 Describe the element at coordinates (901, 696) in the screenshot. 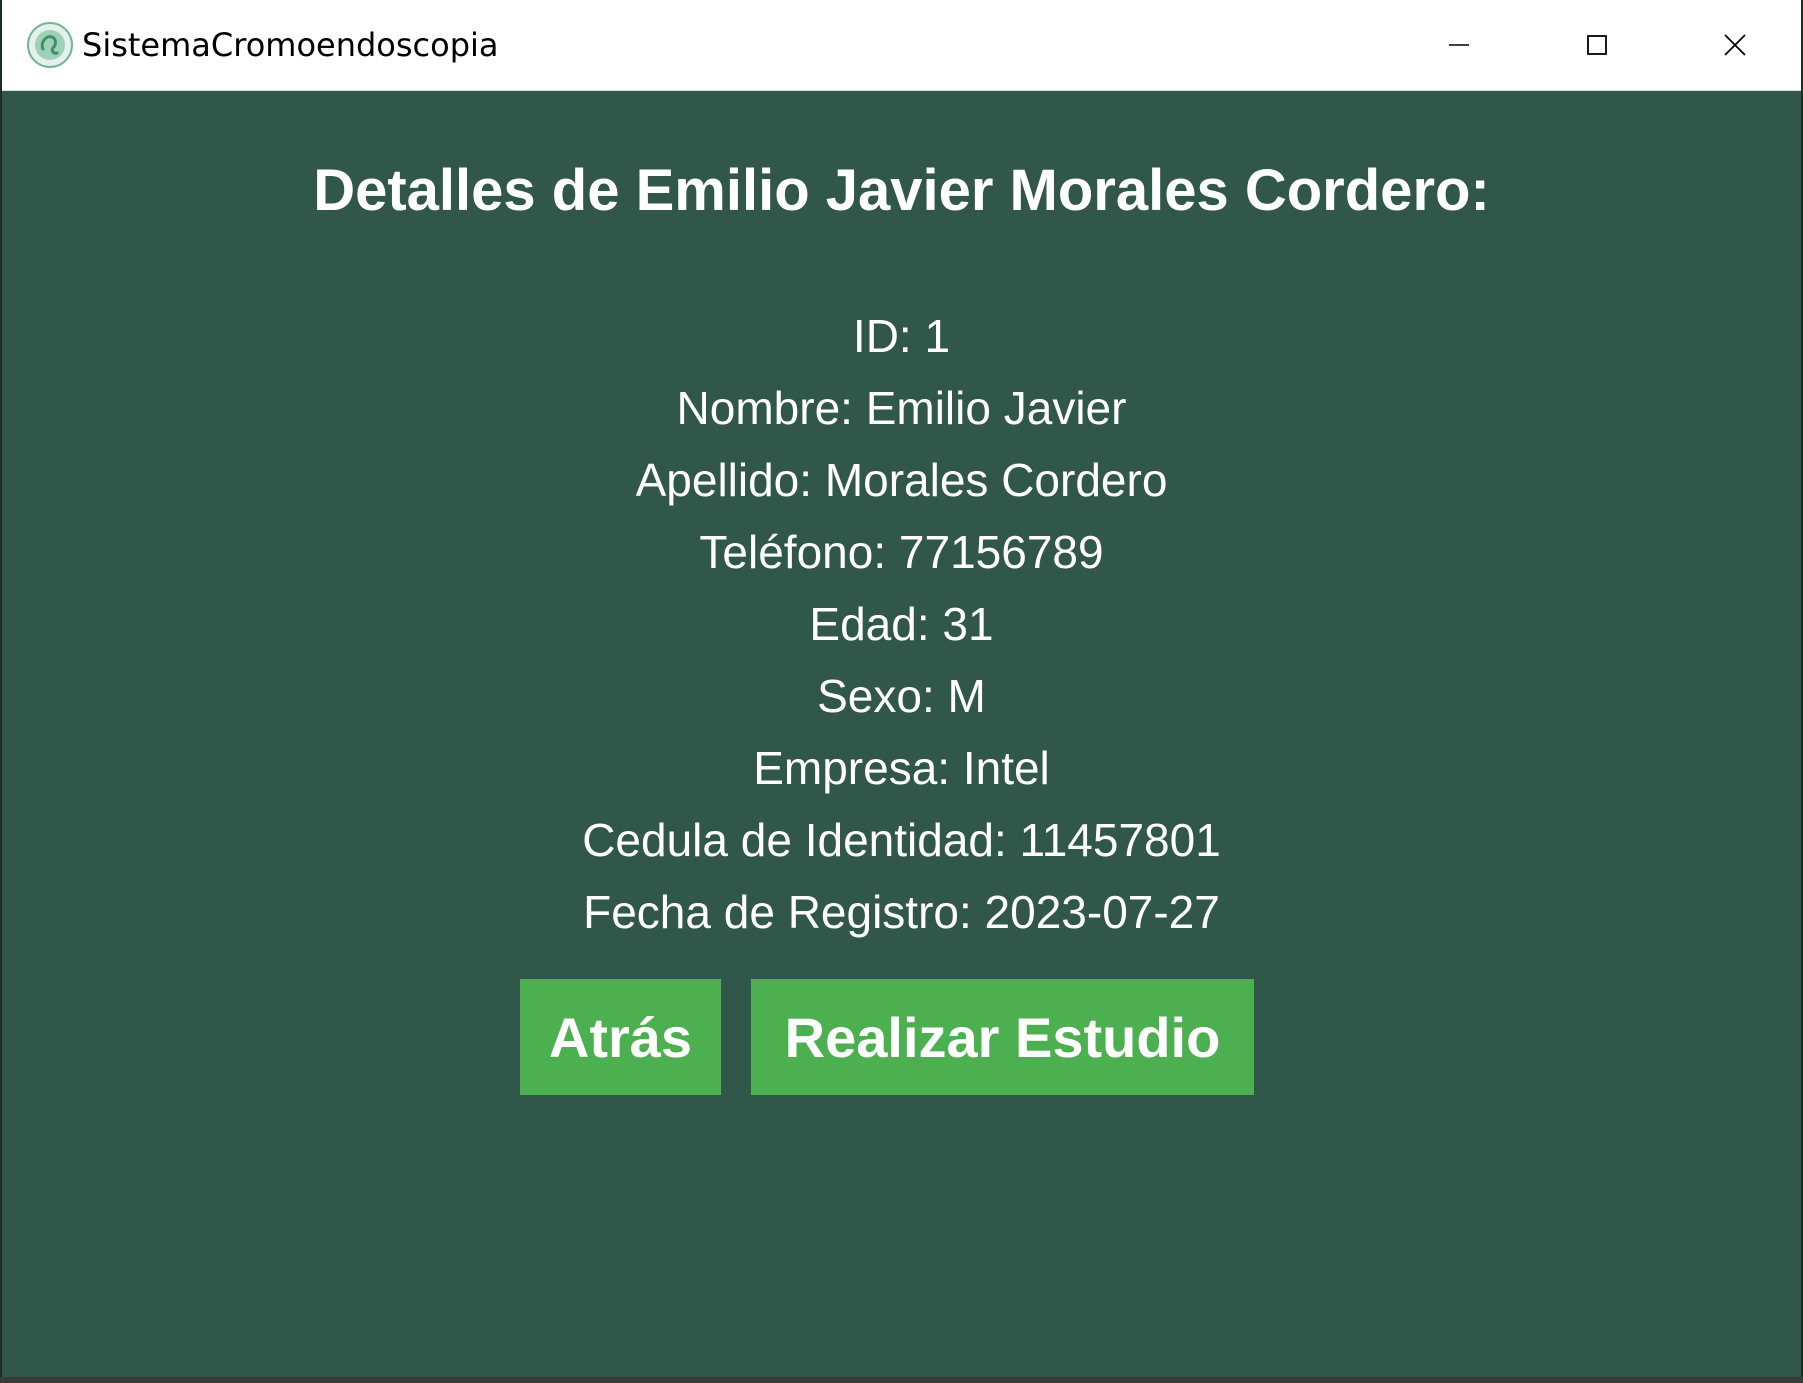

I see `detail-sexo: Sexo: M` at that location.